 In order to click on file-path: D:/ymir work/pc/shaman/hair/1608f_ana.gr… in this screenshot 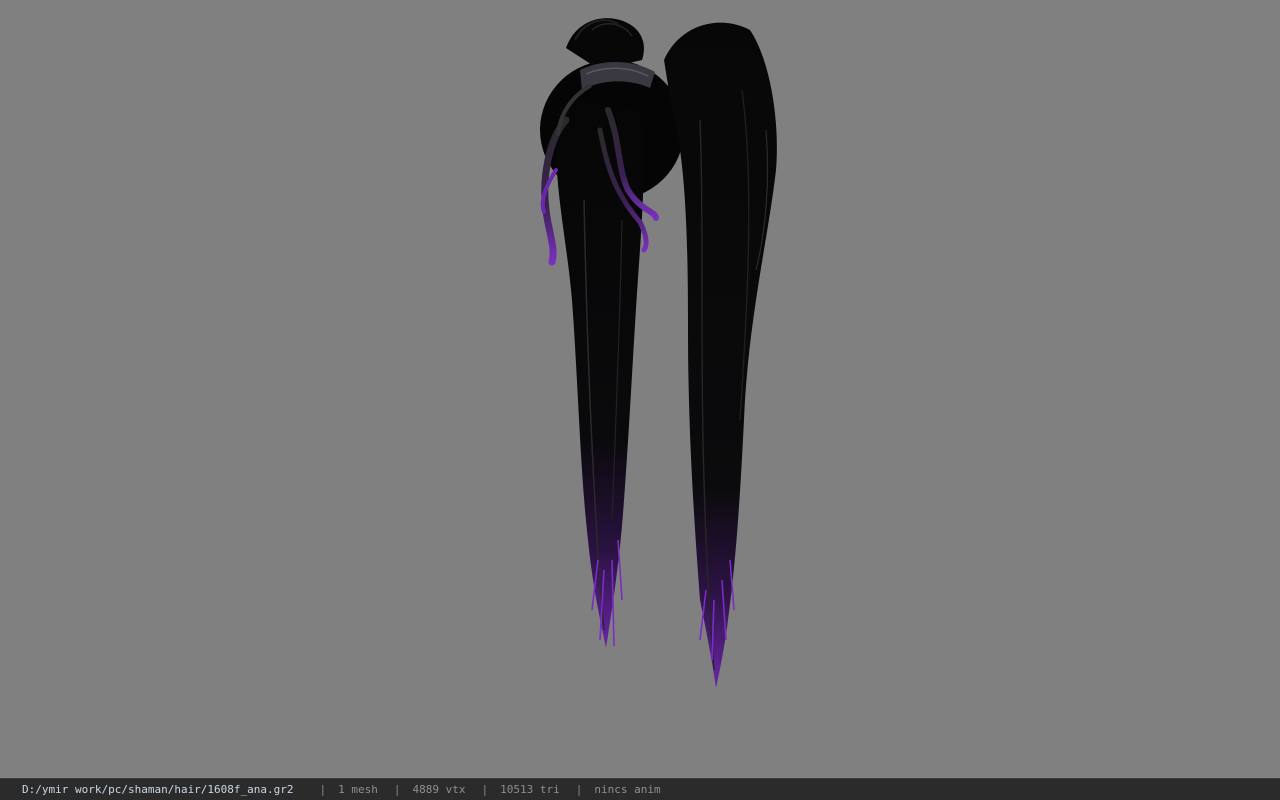, I will do `click(158, 789)`.